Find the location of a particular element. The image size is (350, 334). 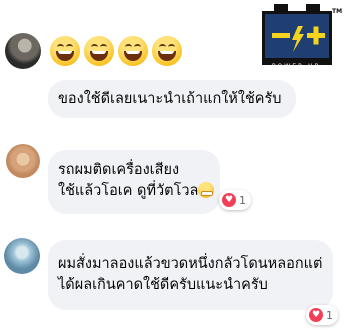

comment-text-line: รถผมติดเครื่องเสียง is located at coordinates (119, 170).